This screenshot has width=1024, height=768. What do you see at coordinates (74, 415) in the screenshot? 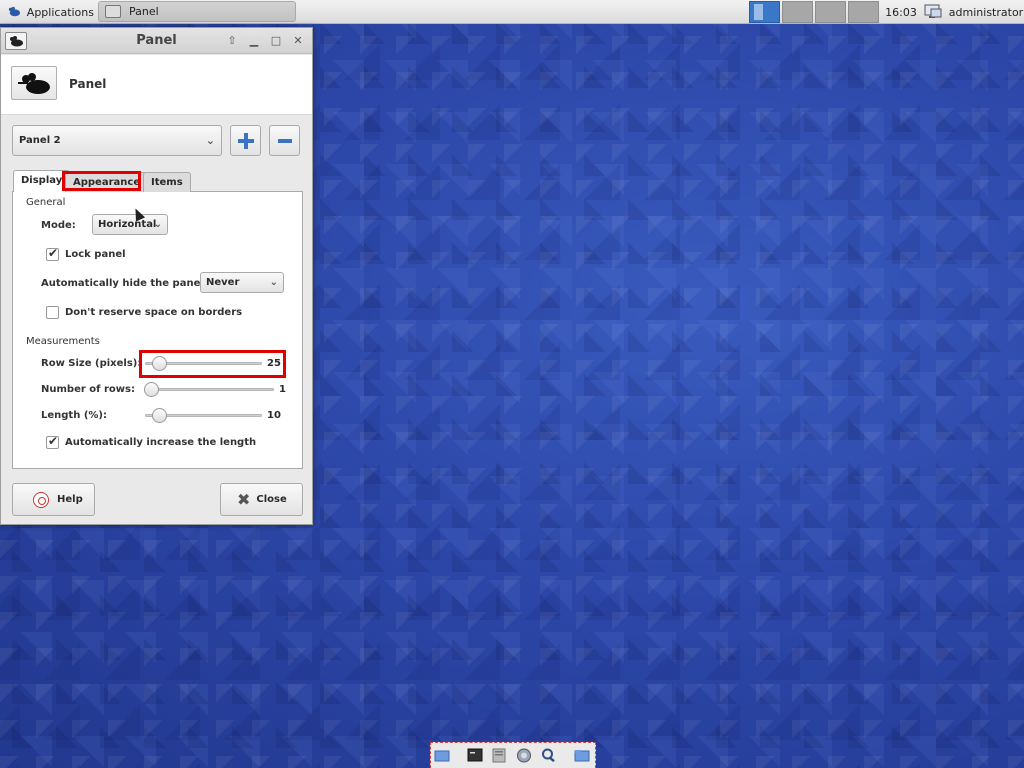
I see `length-label: Length (%):` at bounding box center [74, 415].